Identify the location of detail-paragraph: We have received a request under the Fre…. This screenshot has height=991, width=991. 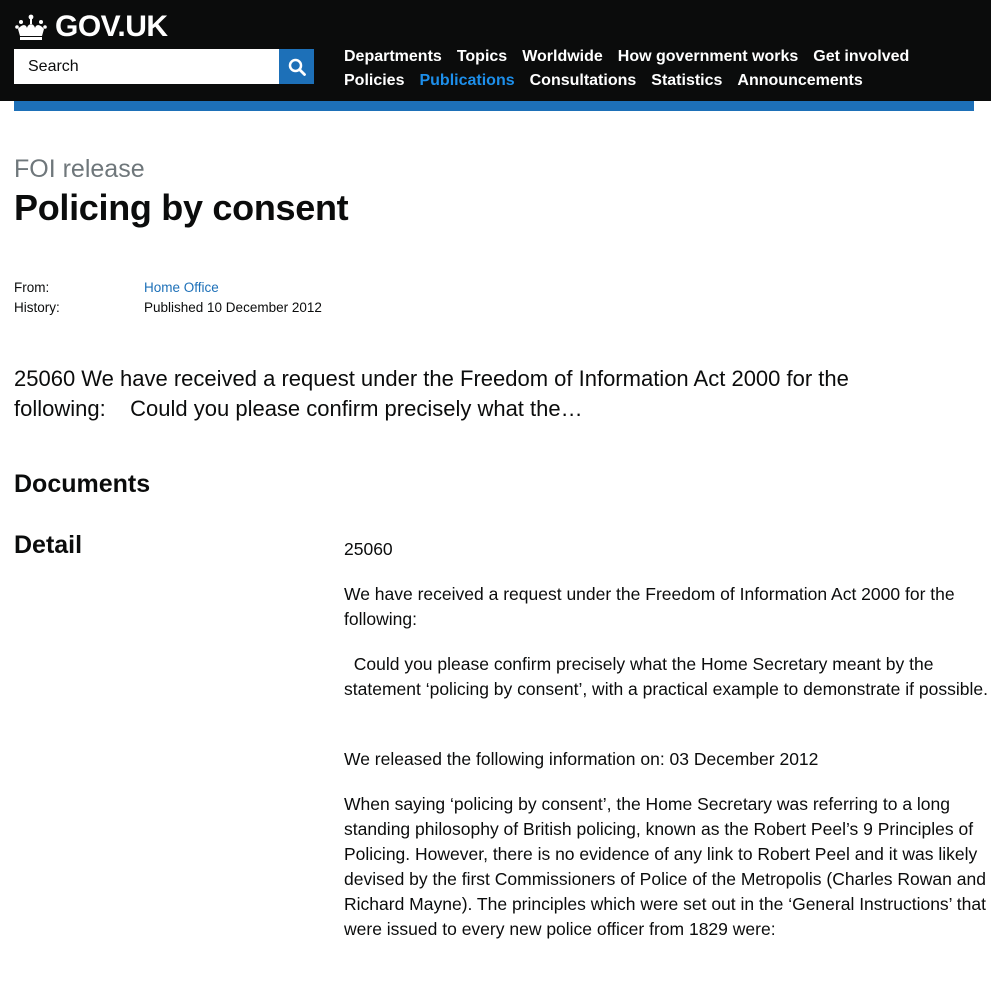
(652, 606).